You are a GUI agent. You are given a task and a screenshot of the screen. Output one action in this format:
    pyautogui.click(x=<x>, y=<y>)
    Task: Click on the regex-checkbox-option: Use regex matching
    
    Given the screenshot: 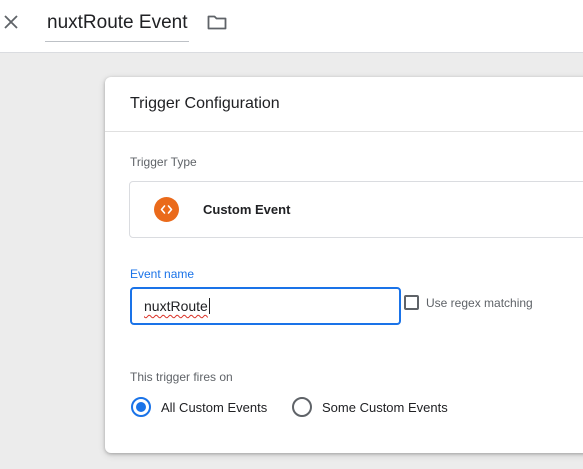 What is the action you would take?
    pyautogui.click(x=468, y=302)
    